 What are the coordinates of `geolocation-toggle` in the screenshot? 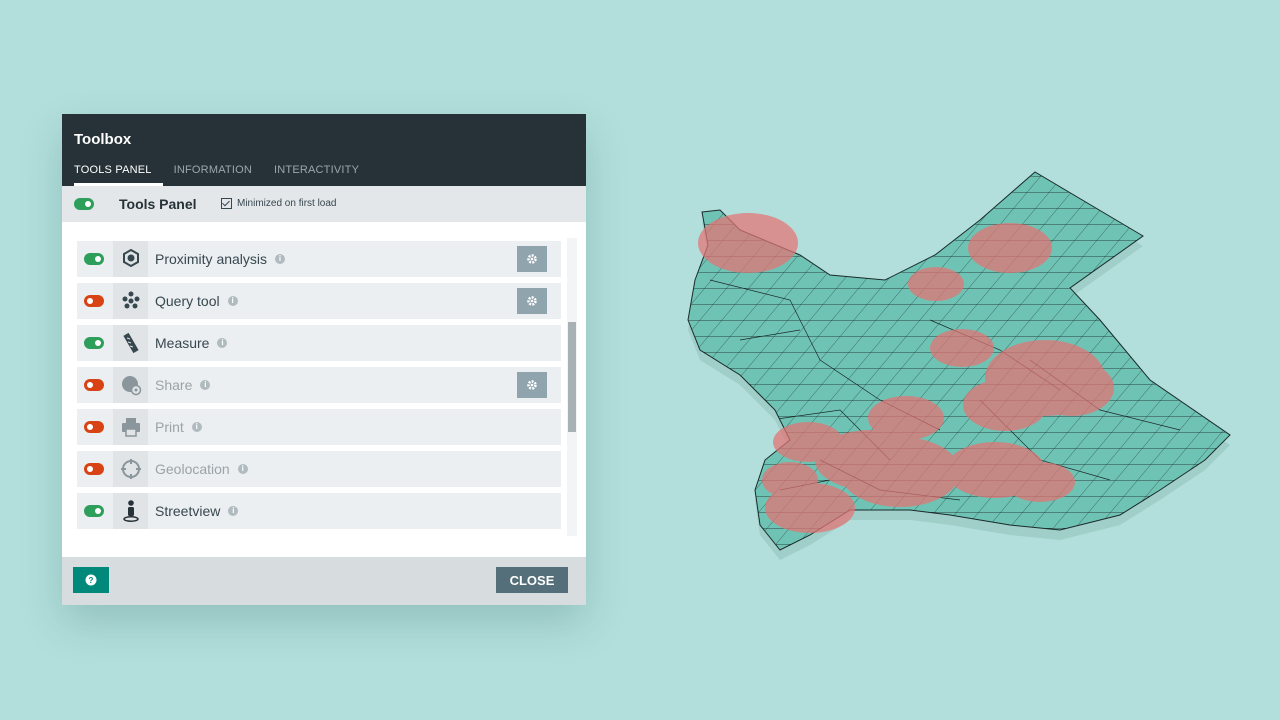 It's located at (94, 469).